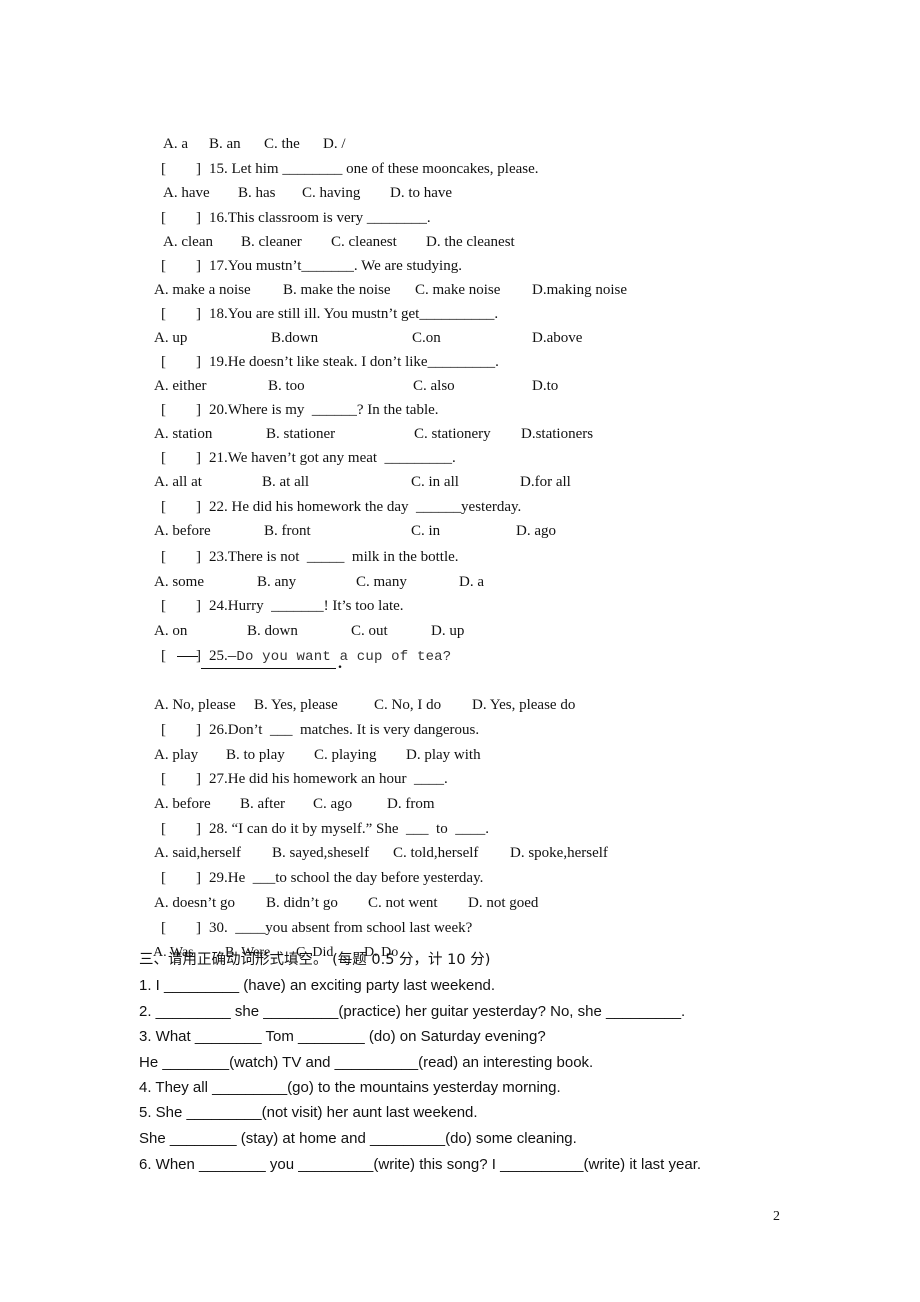  I want to click on answer-blank, so click(268, 668).